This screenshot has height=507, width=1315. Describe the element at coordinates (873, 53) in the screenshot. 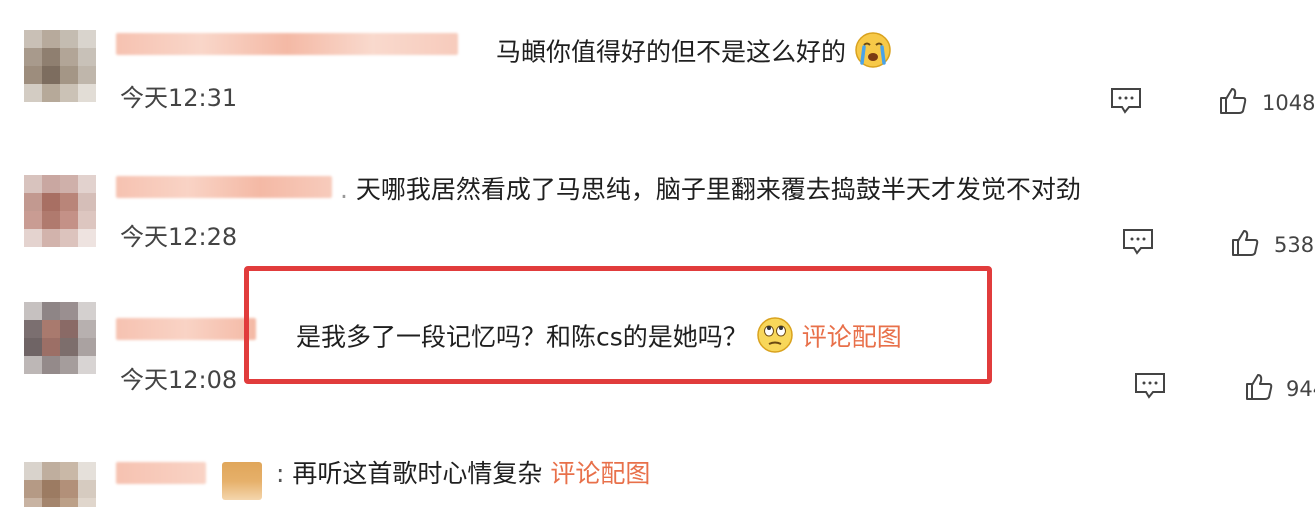

I see `crying-face-icon` at that location.